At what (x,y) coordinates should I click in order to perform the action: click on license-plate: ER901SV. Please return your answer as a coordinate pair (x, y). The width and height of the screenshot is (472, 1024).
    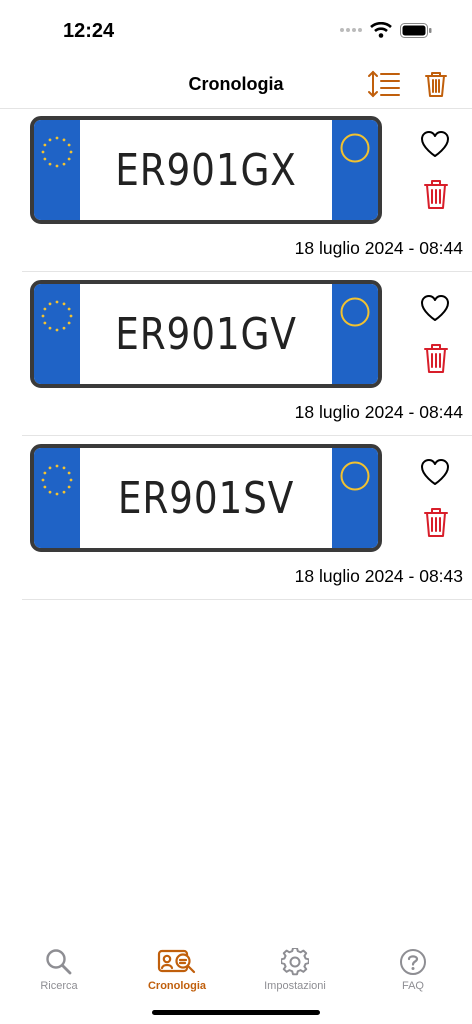
    Looking at the image, I should click on (206, 498).